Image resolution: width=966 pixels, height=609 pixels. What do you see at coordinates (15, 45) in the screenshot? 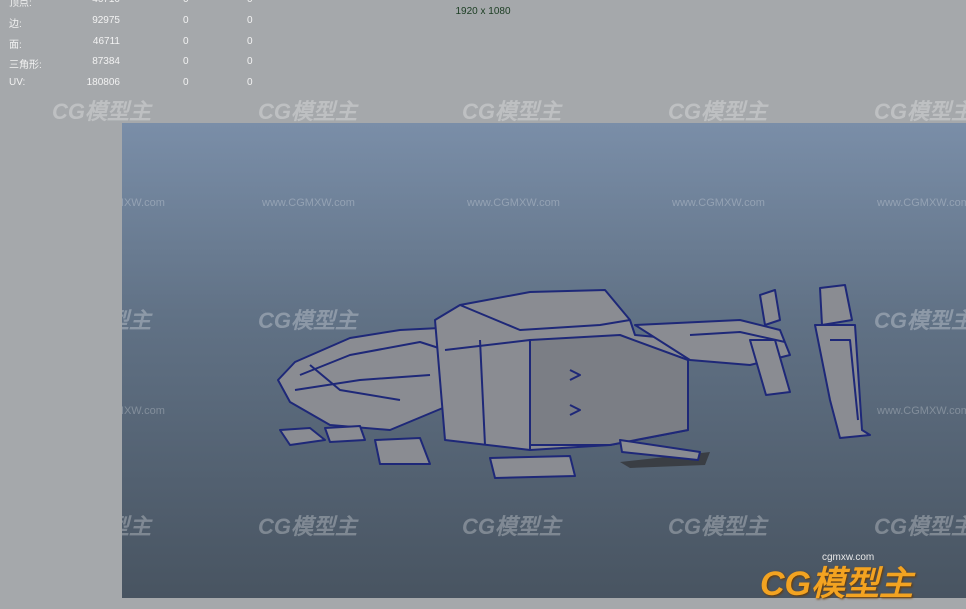
I see `hud-label: 面:` at bounding box center [15, 45].